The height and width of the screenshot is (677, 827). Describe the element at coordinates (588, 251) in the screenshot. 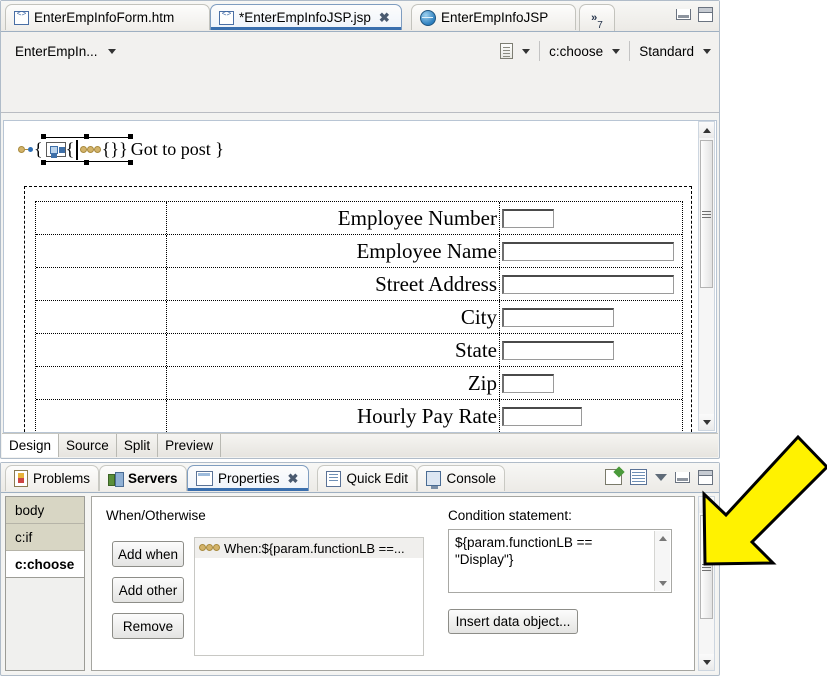

I see `employee-name-input` at that location.